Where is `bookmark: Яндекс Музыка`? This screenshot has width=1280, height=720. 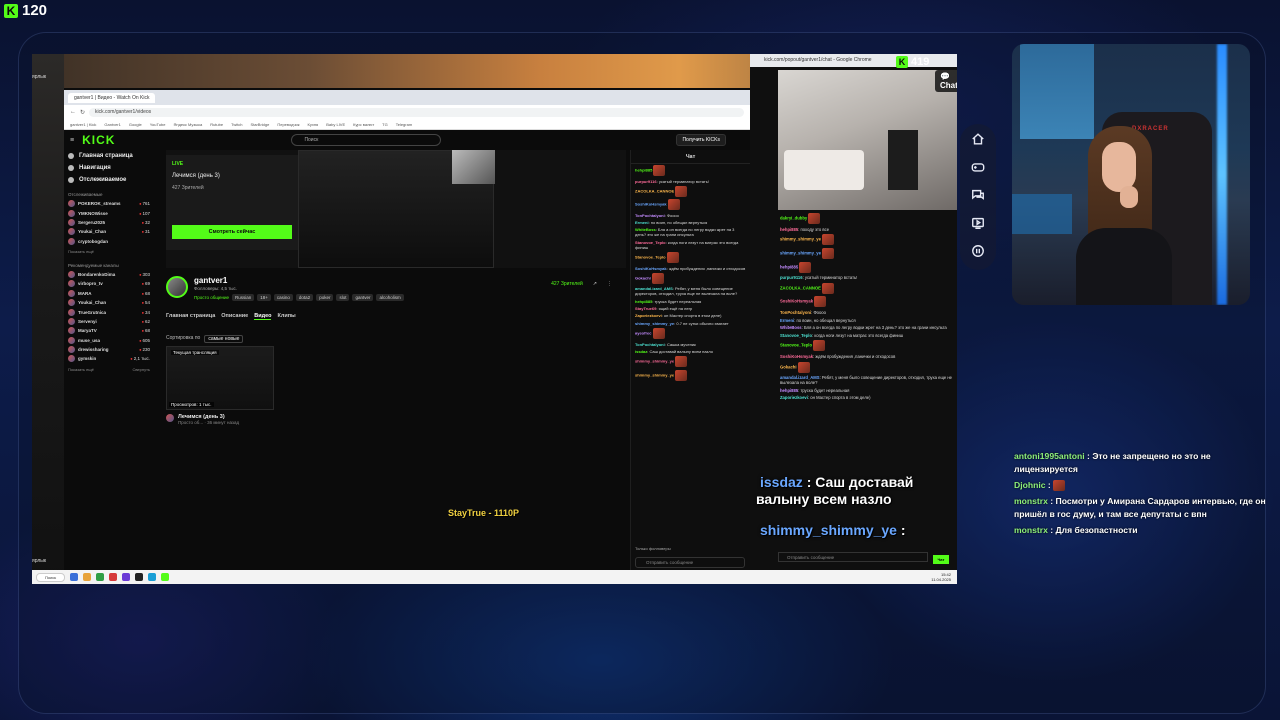 bookmark: Яндекс Музыка is located at coordinates (187, 124).